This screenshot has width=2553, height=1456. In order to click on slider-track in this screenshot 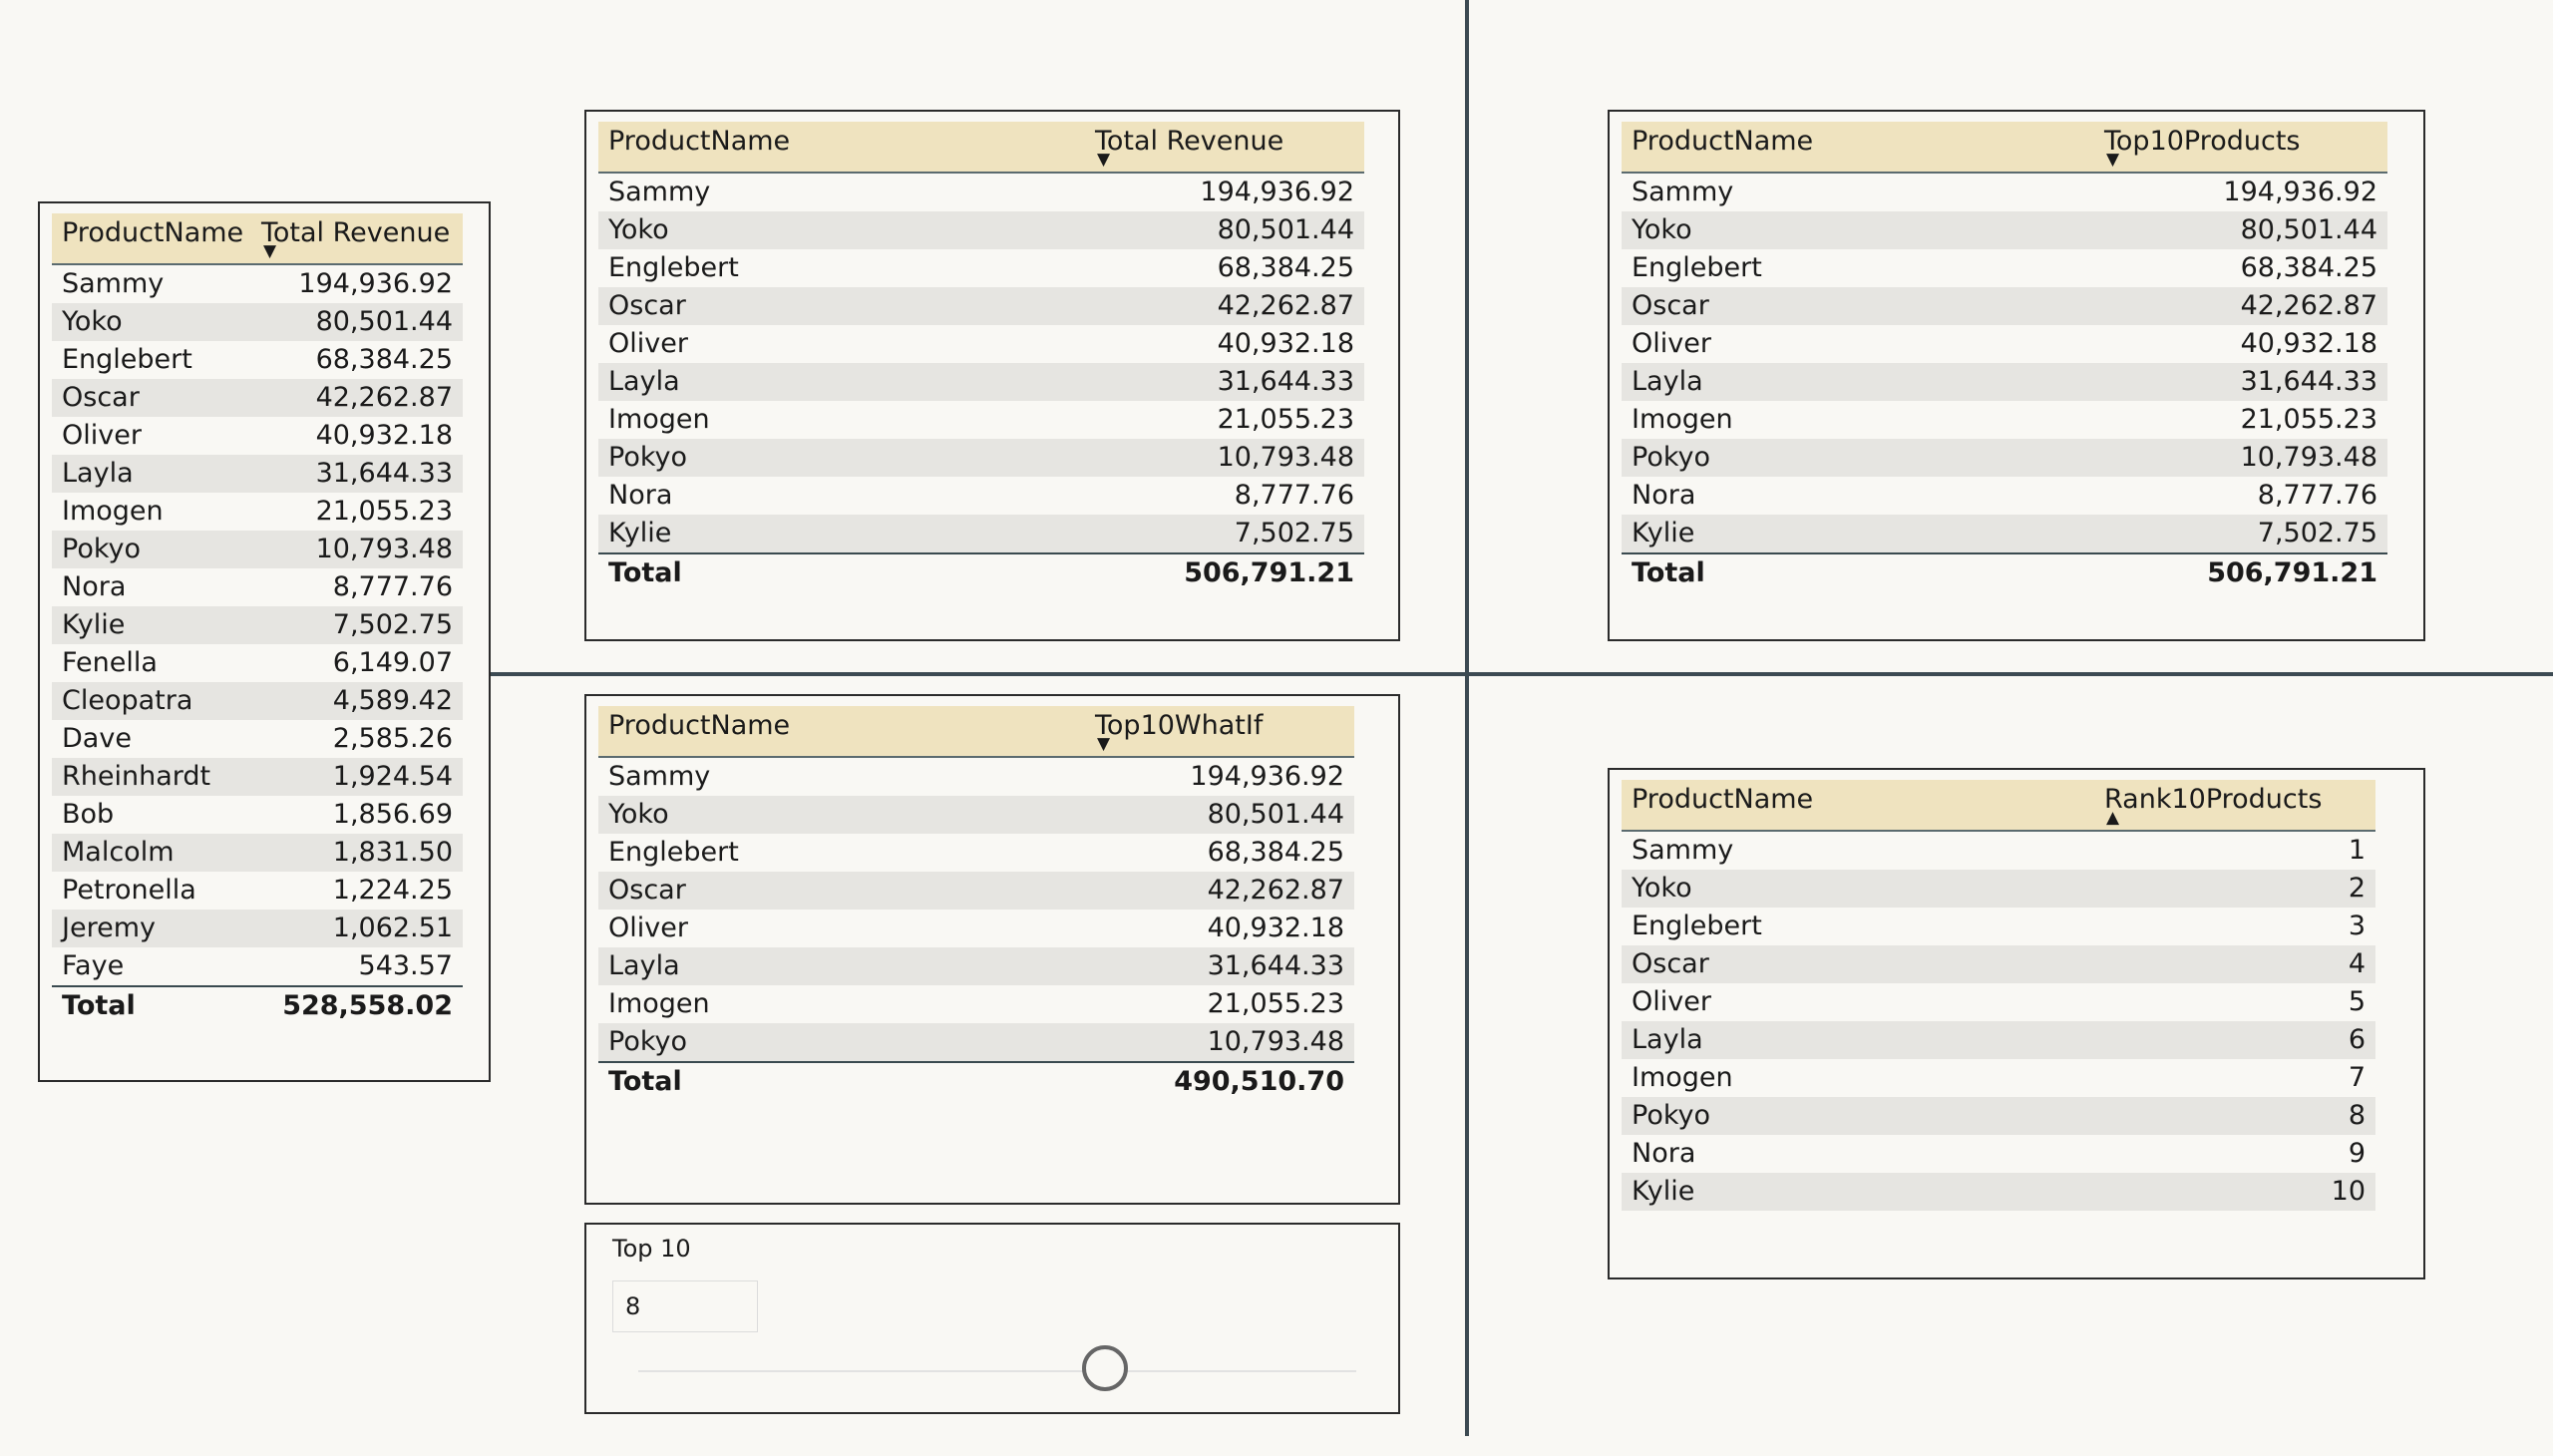, I will do `click(997, 1371)`.